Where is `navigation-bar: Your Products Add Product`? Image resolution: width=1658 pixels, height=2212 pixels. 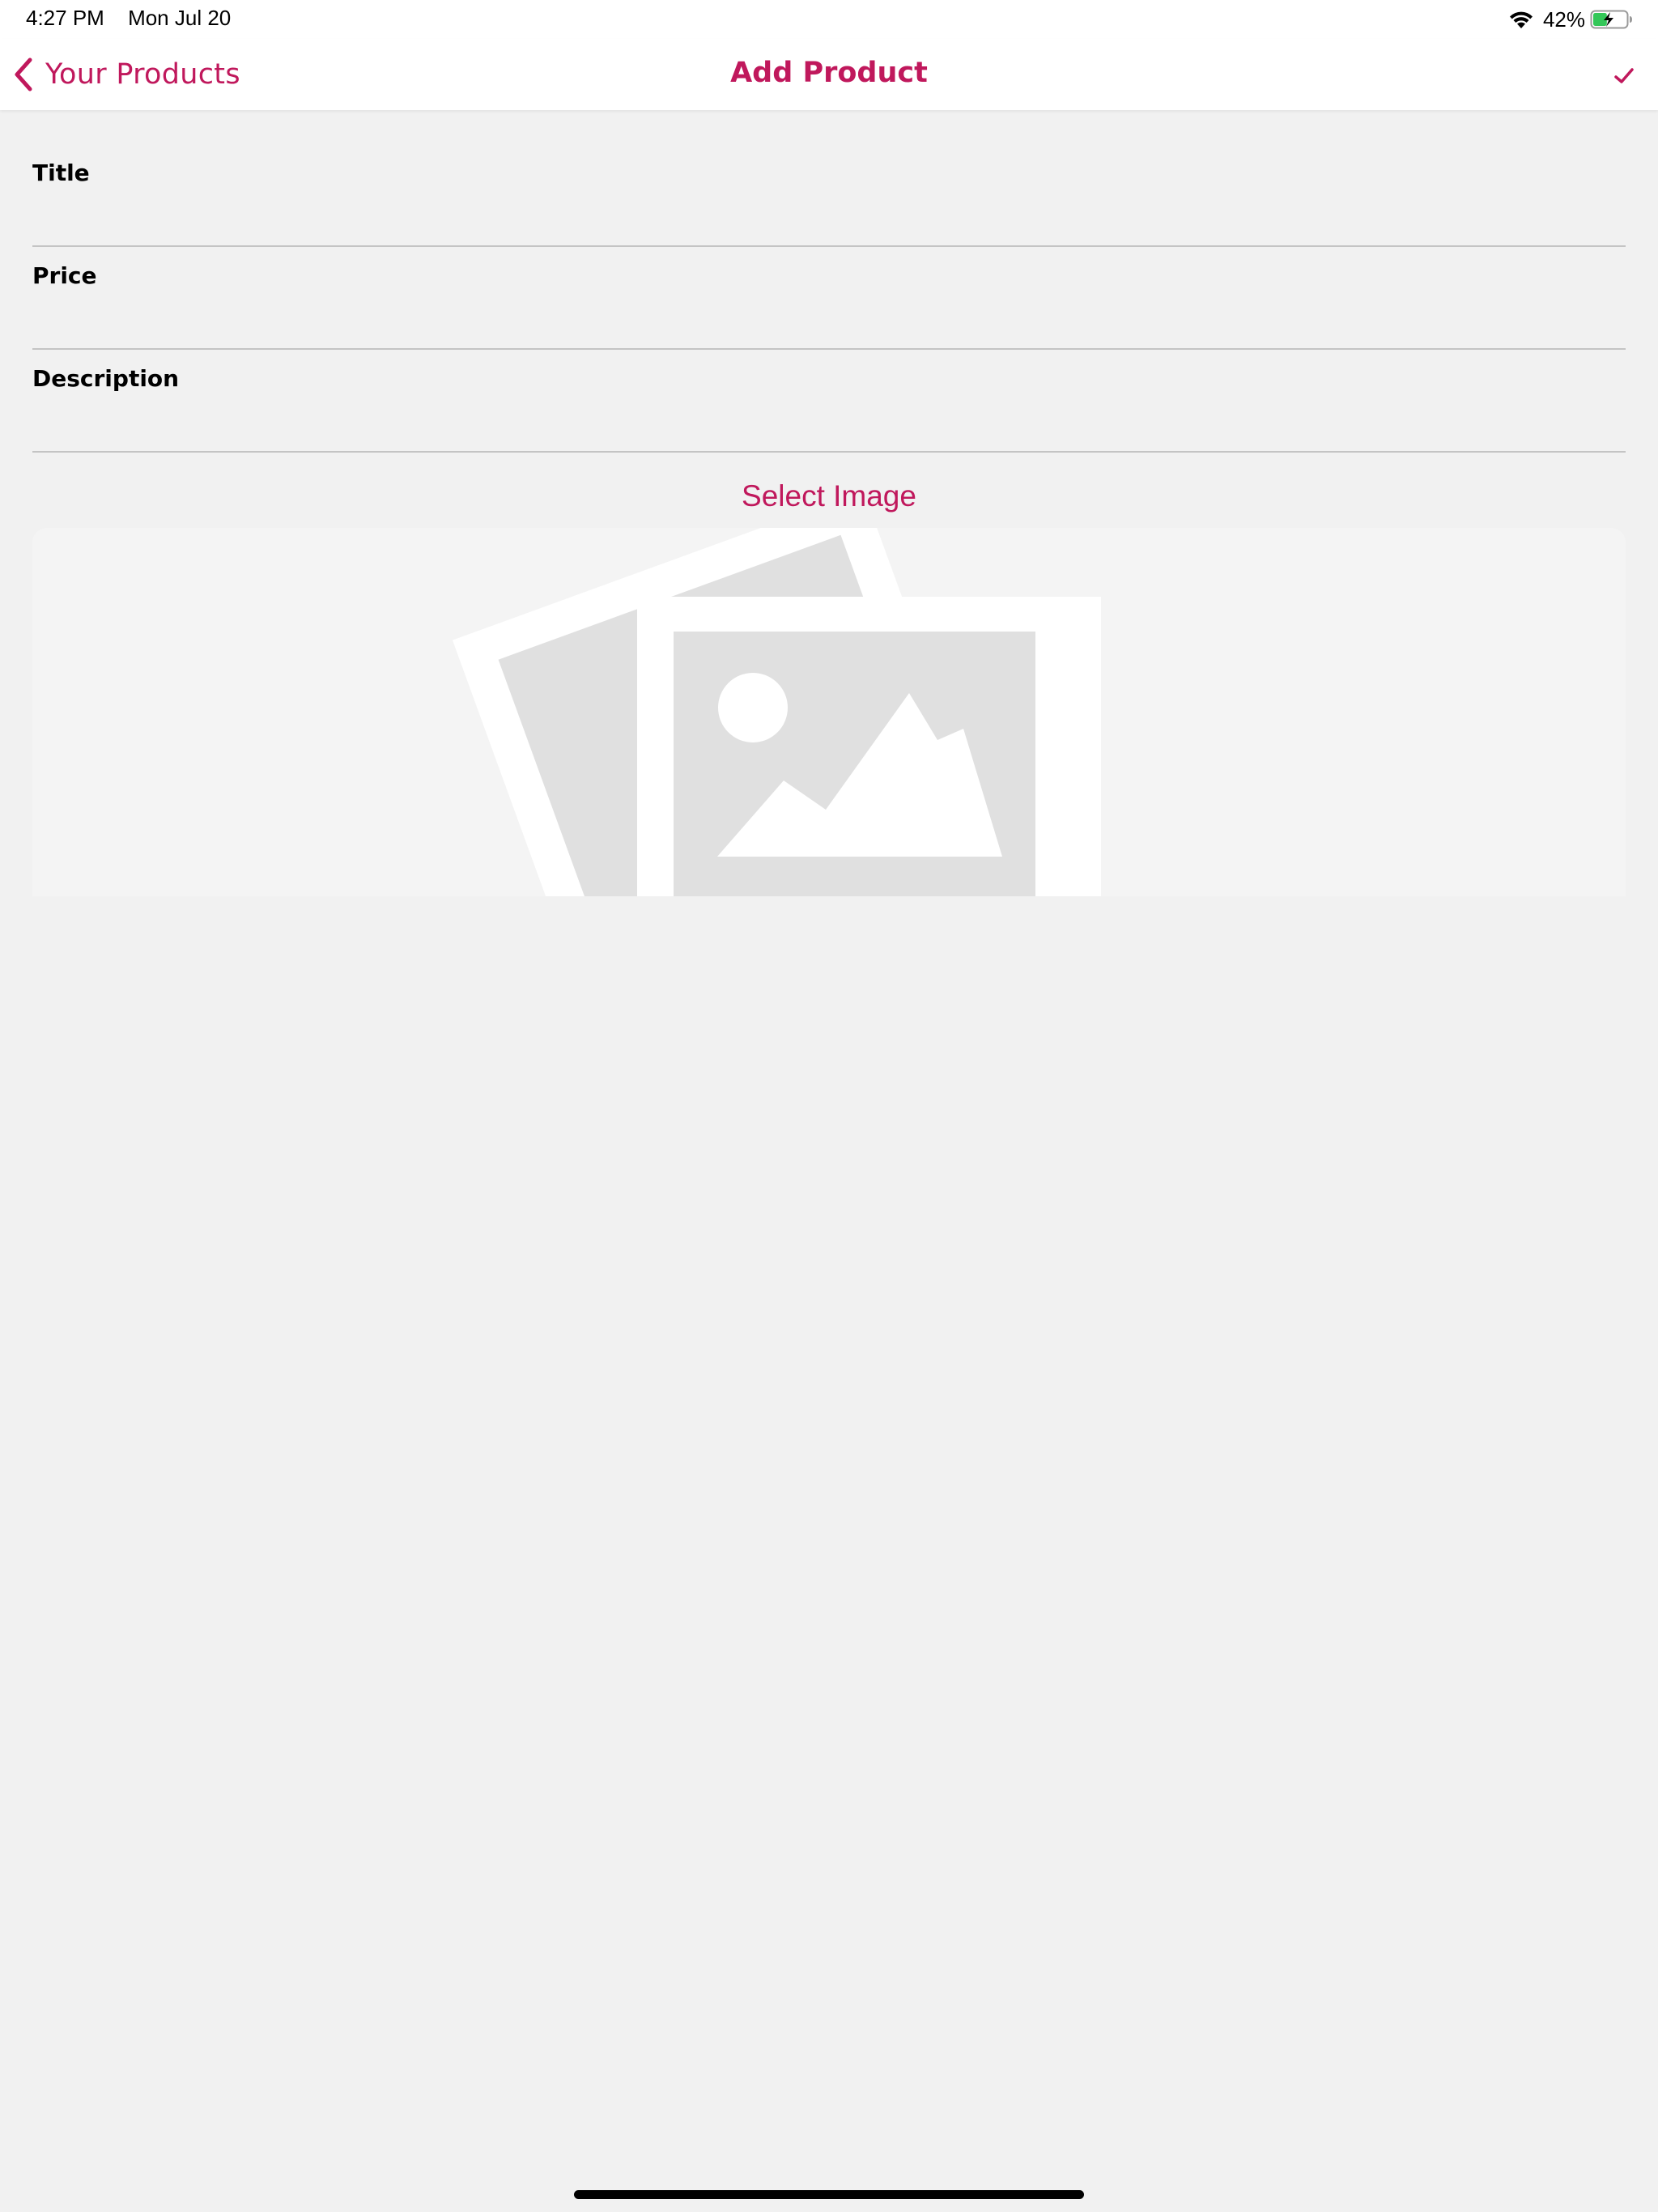
navigation-bar: Your Products Add Product is located at coordinates (829, 75).